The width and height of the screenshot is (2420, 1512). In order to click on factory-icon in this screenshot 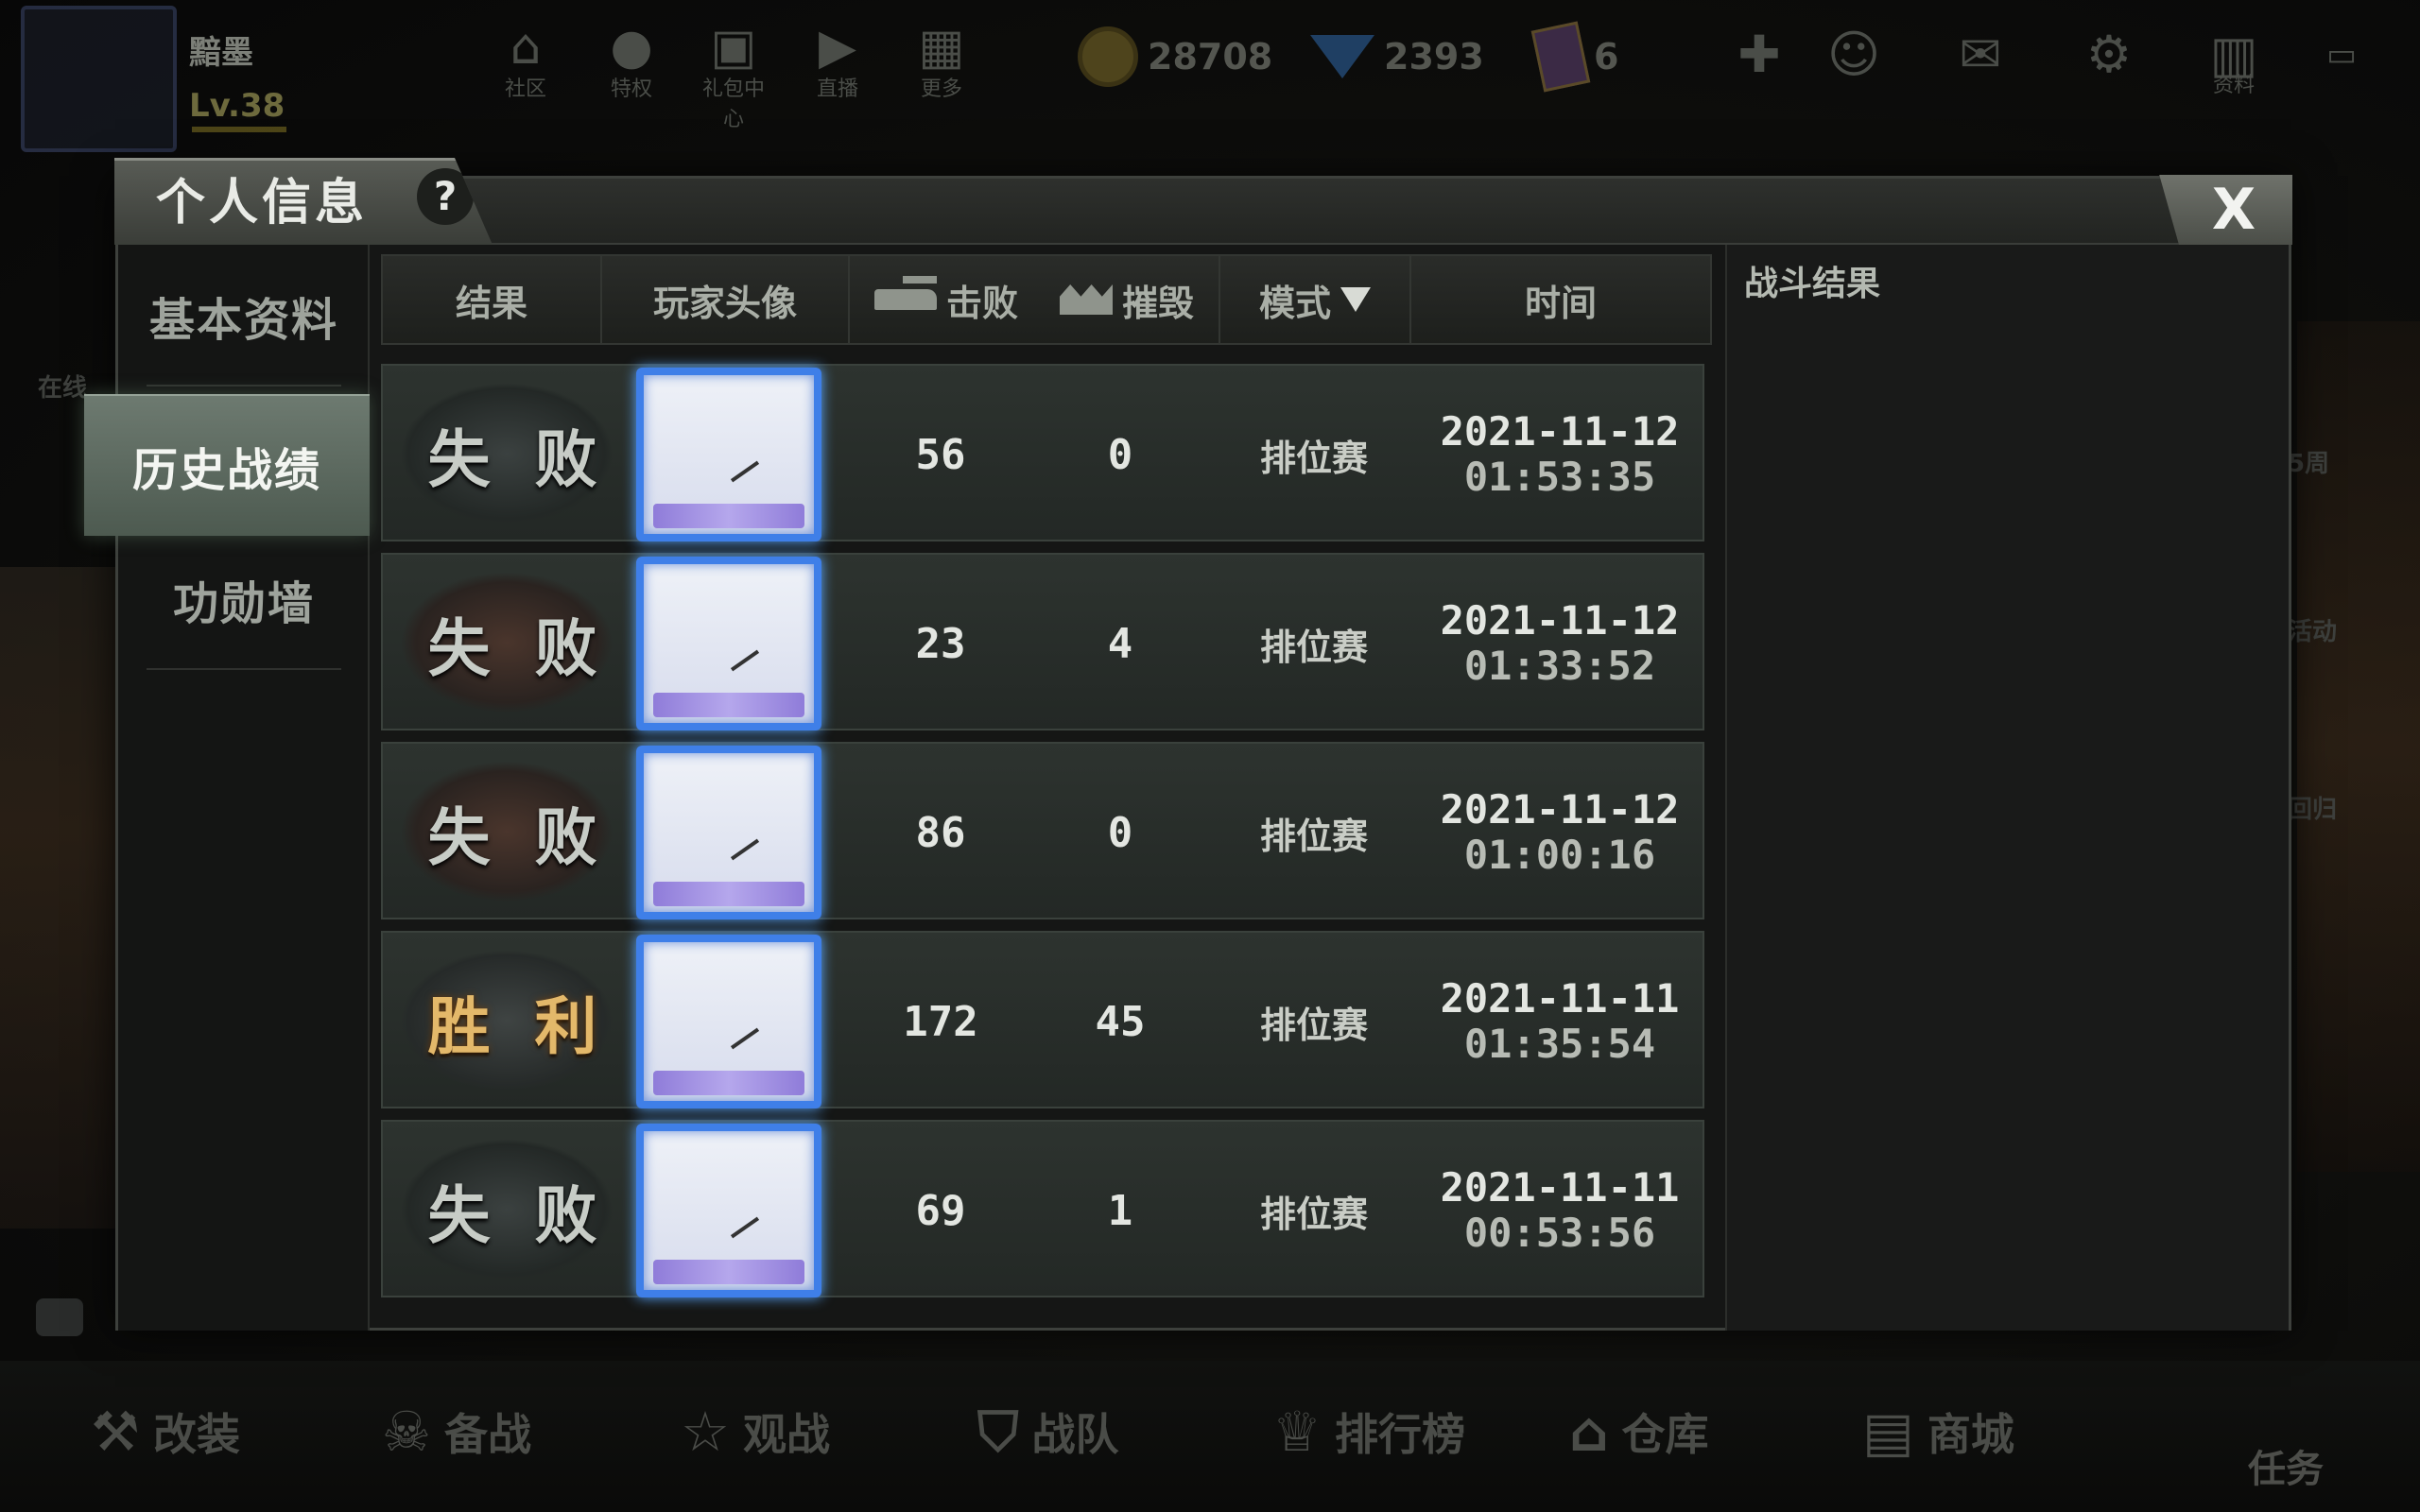, I will do `click(1086, 299)`.